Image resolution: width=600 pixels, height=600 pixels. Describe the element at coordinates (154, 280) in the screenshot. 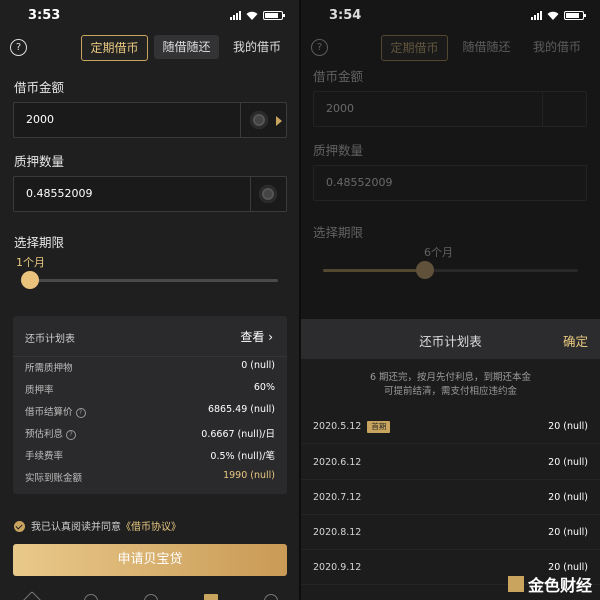

I see `term-slider` at that location.